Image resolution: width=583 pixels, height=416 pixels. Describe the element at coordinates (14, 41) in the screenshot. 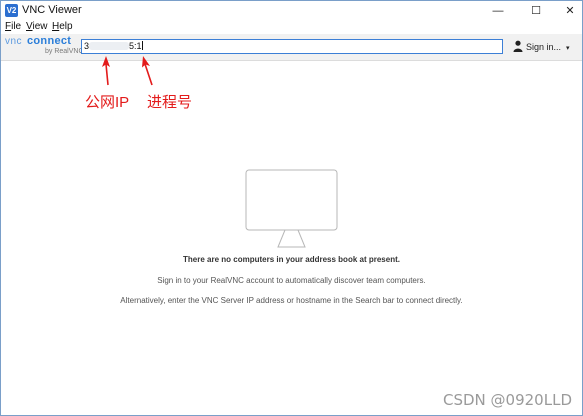

I see `brand-vnc-text: vnc` at that location.